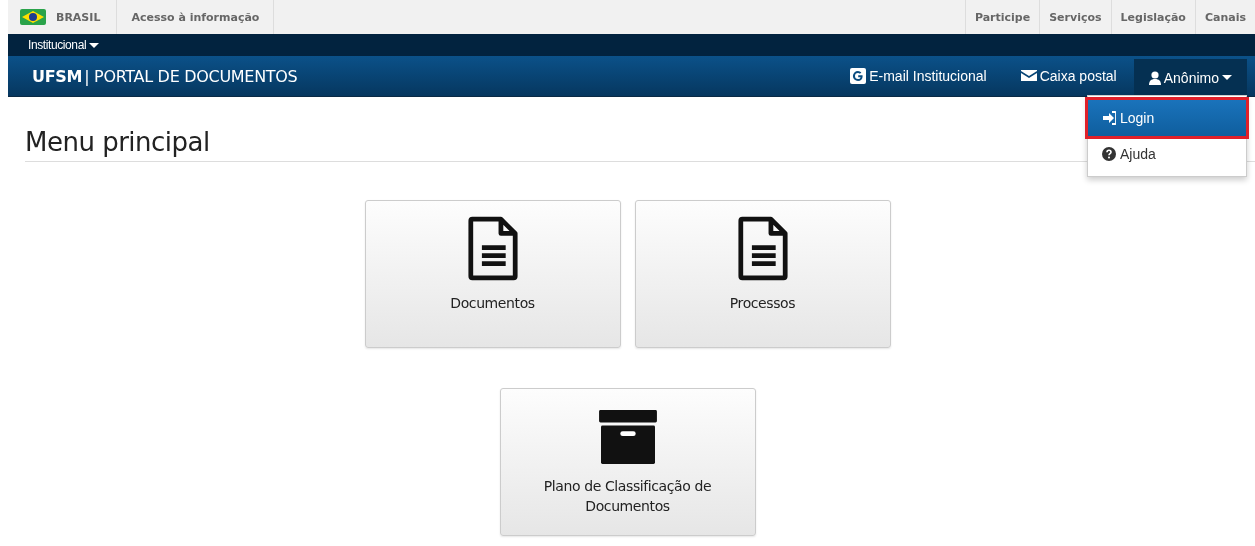  What do you see at coordinates (33, 17) in the screenshot?
I see `flag-icon` at bounding box center [33, 17].